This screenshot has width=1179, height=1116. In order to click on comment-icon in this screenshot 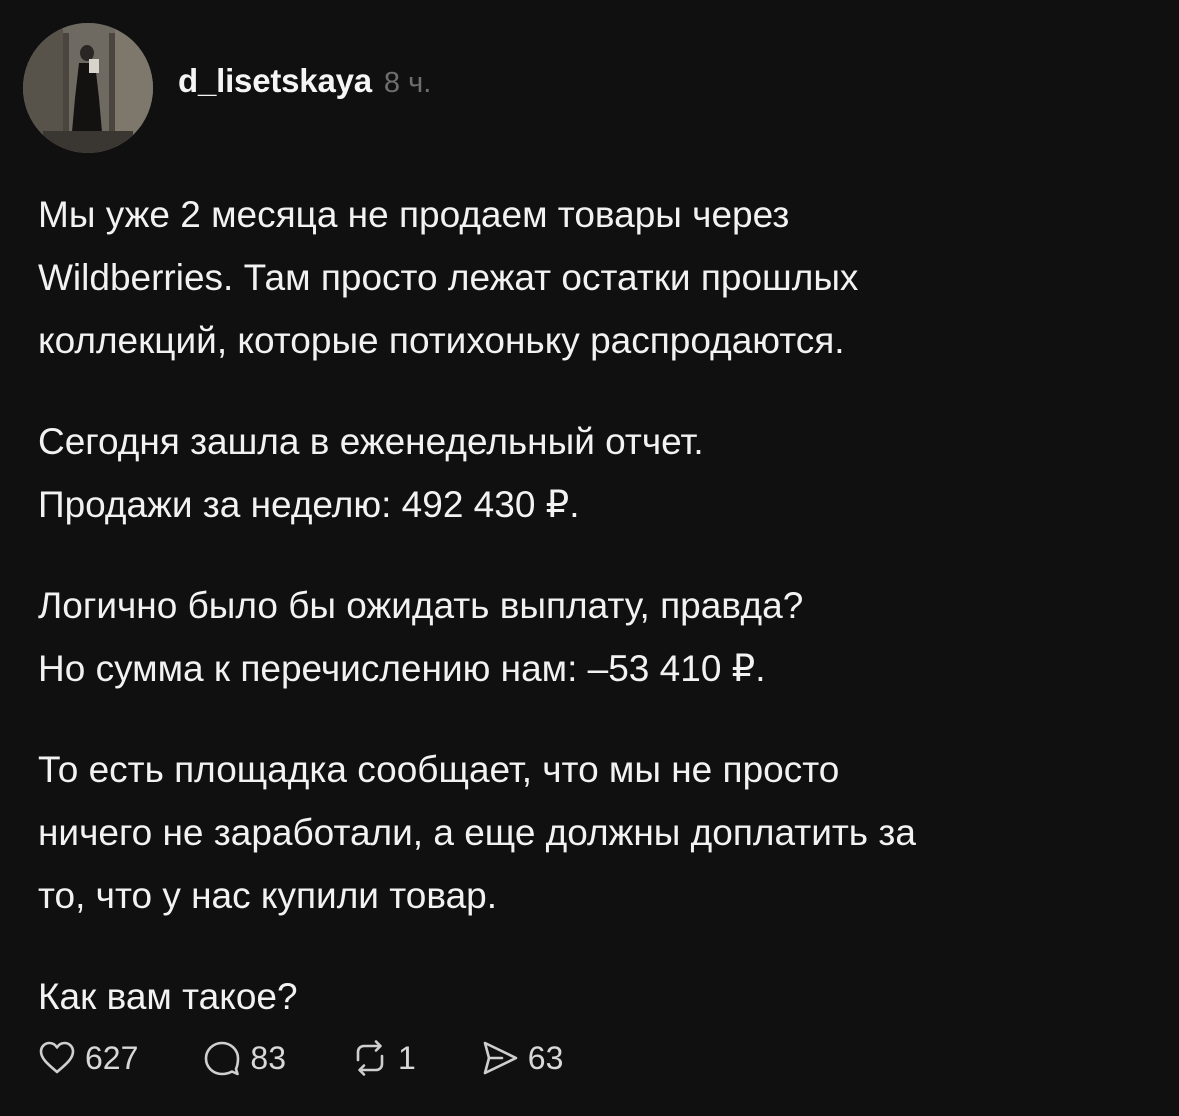, I will do `click(222, 1058)`.